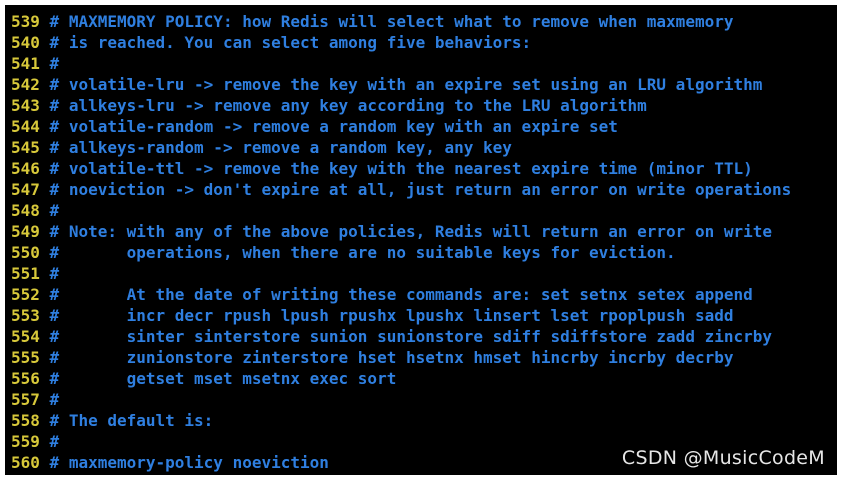 The image size is (842, 481). Describe the element at coordinates (25, 399) in the screenshot. I see `line-number: 557` at that location.